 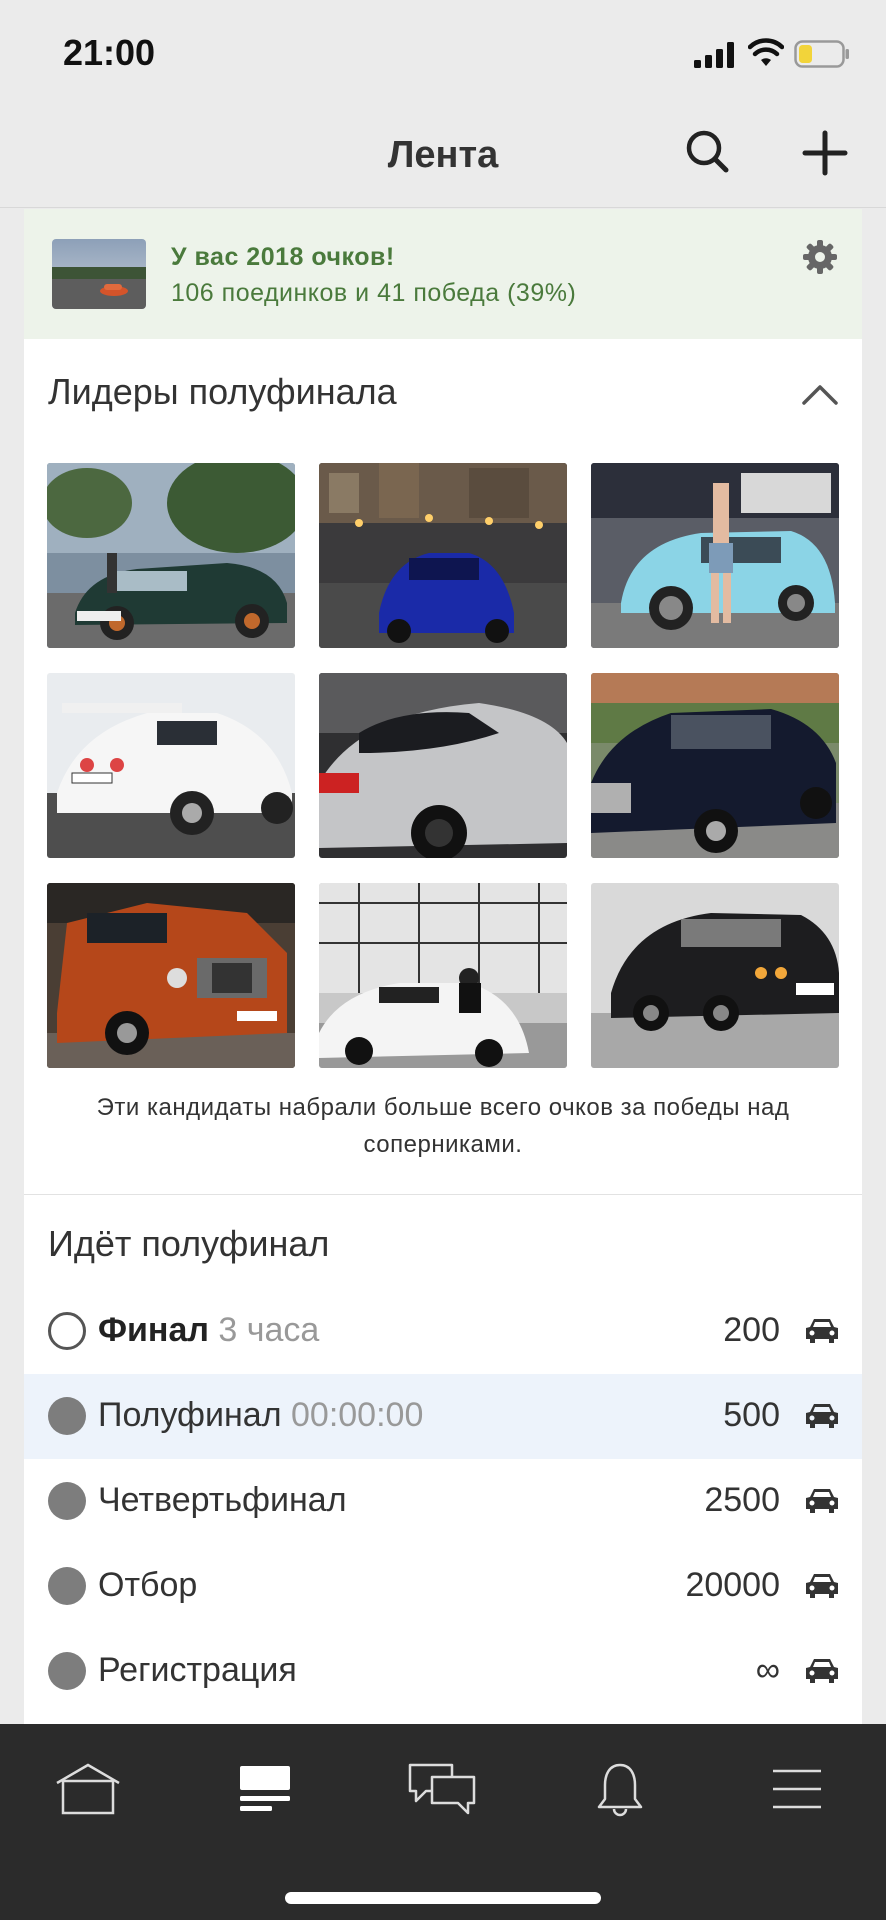 I want to click on status-time: 21:00, so click(x=109, y=52).